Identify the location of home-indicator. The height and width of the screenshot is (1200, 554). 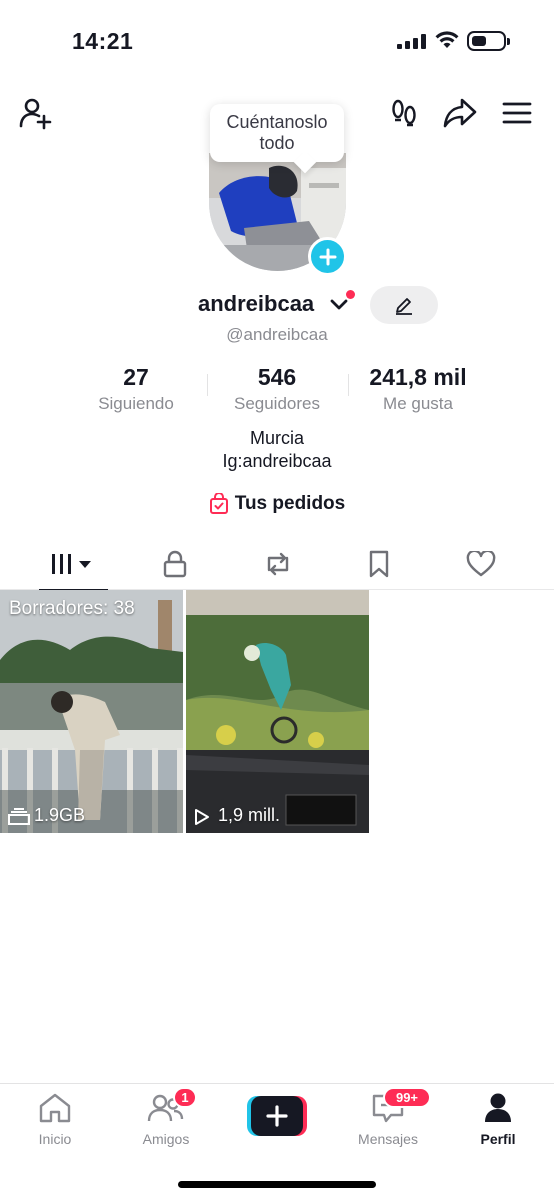
(277, 1184).